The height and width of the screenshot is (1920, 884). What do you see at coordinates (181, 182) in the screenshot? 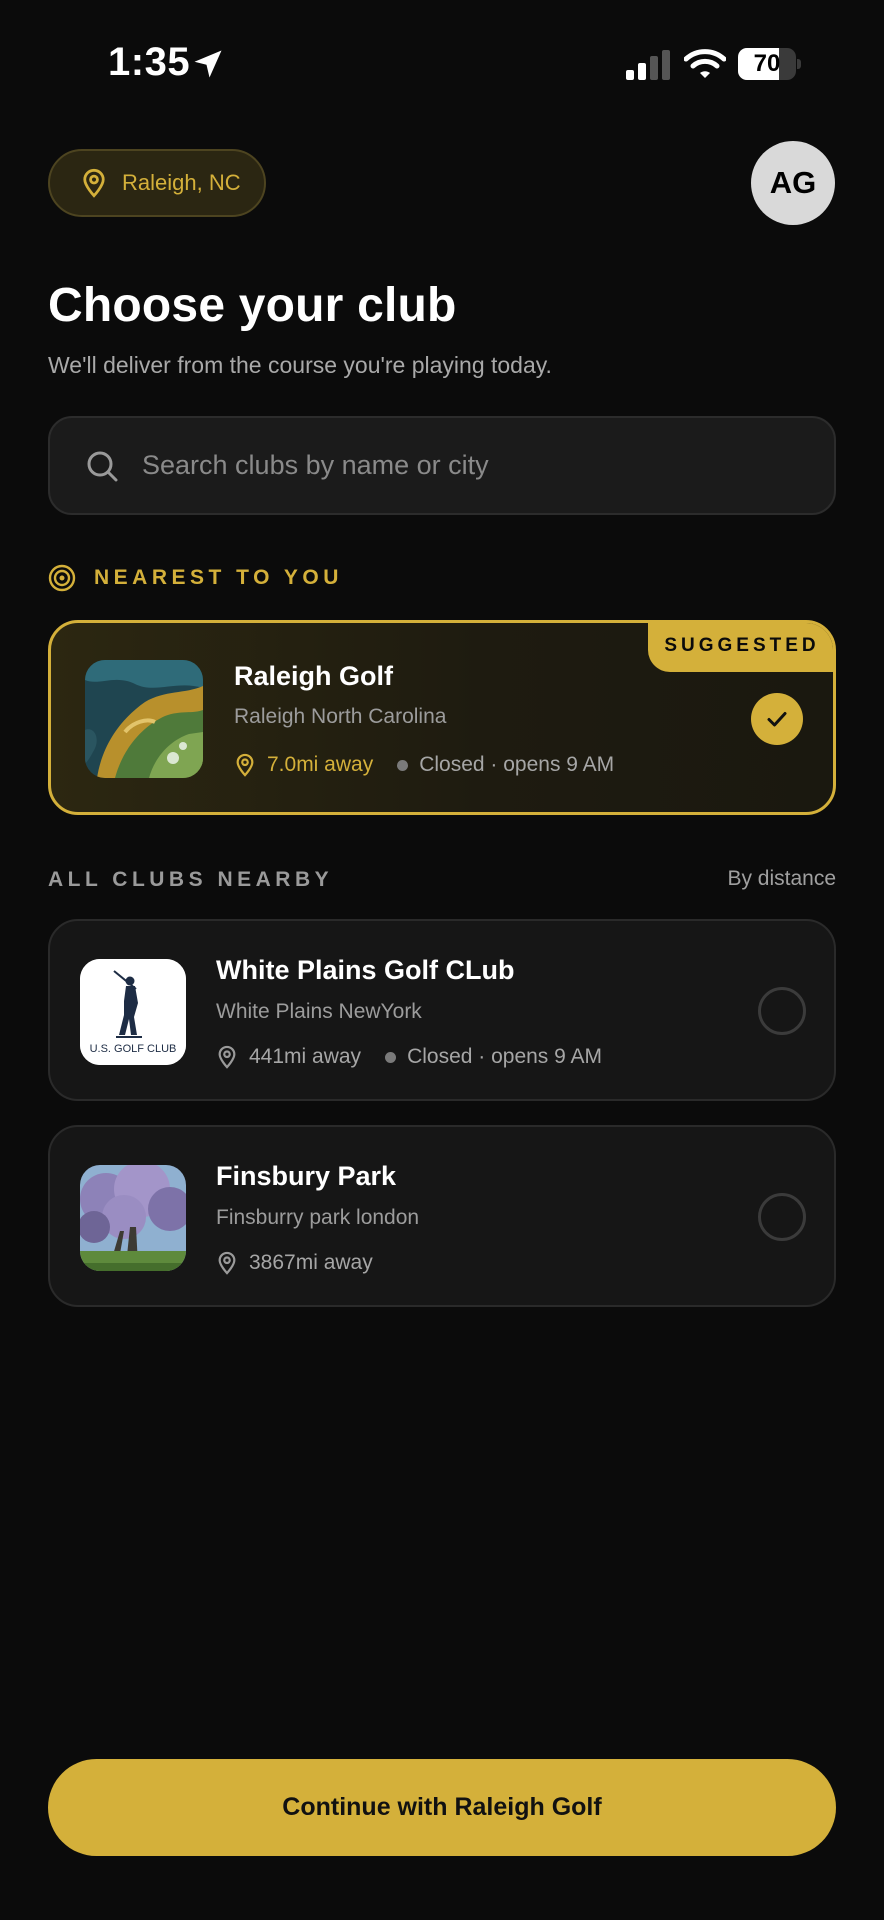
I see `location-label: Raleigh, NC` at bounding box center [181, 182].